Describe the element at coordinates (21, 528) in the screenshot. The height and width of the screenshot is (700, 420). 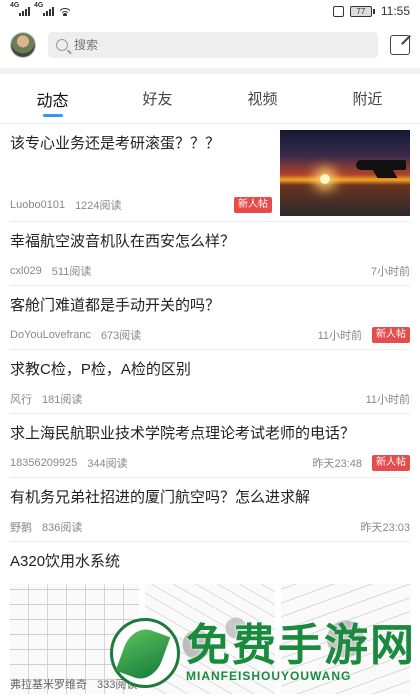
I see `post-author: 野鹅` at that location.